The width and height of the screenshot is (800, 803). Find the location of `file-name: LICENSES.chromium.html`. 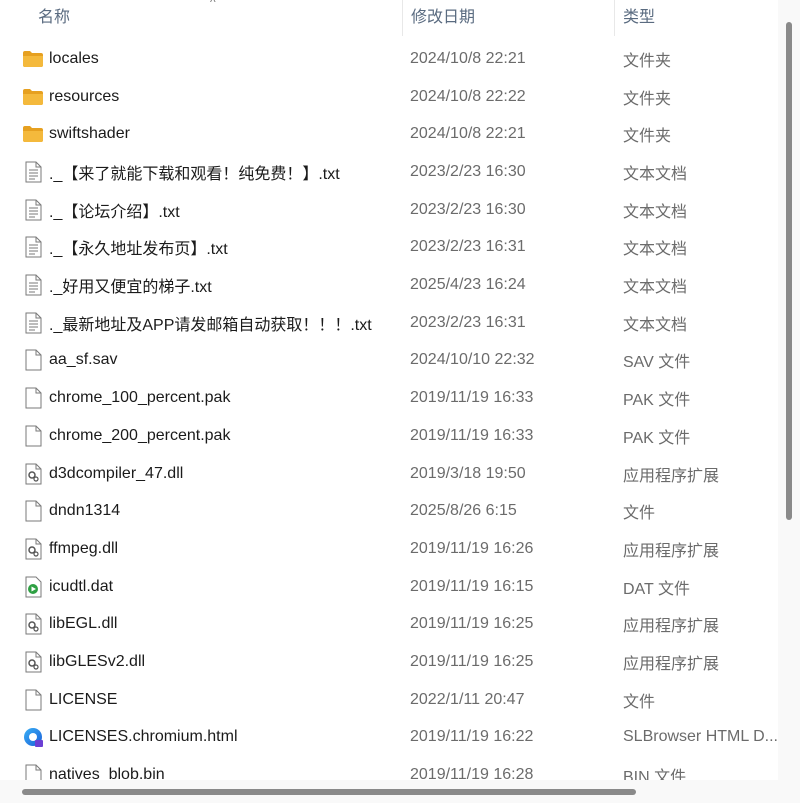

file-name: LICENSES.chromium.html is located at coordinates (143, 737).